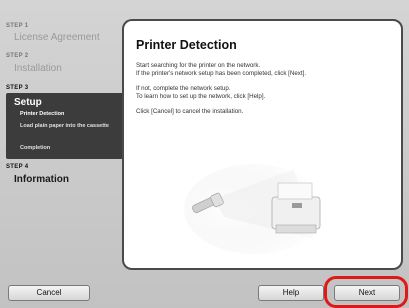  Describe the element at coordinates (367, 293) in the screenshot. I see `next-button: Next` at that location.